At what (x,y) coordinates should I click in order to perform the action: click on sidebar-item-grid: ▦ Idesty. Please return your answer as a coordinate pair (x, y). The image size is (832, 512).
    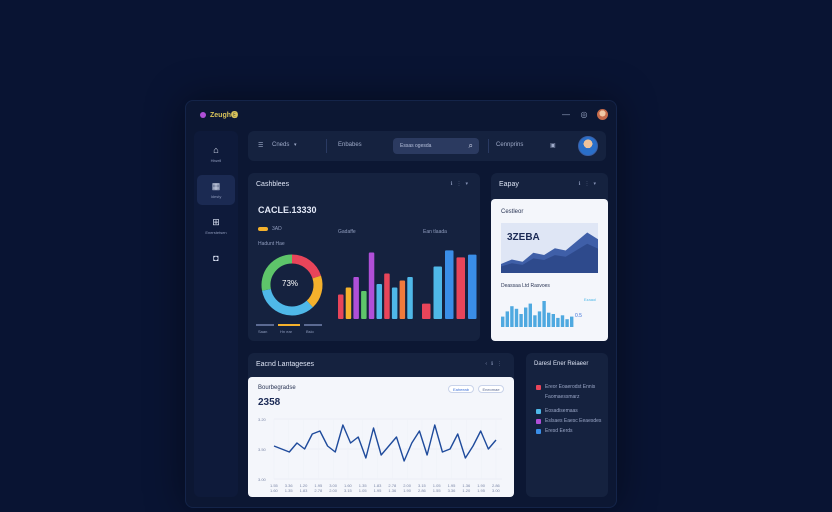
    Looking at the image, I should click on (216, 190).